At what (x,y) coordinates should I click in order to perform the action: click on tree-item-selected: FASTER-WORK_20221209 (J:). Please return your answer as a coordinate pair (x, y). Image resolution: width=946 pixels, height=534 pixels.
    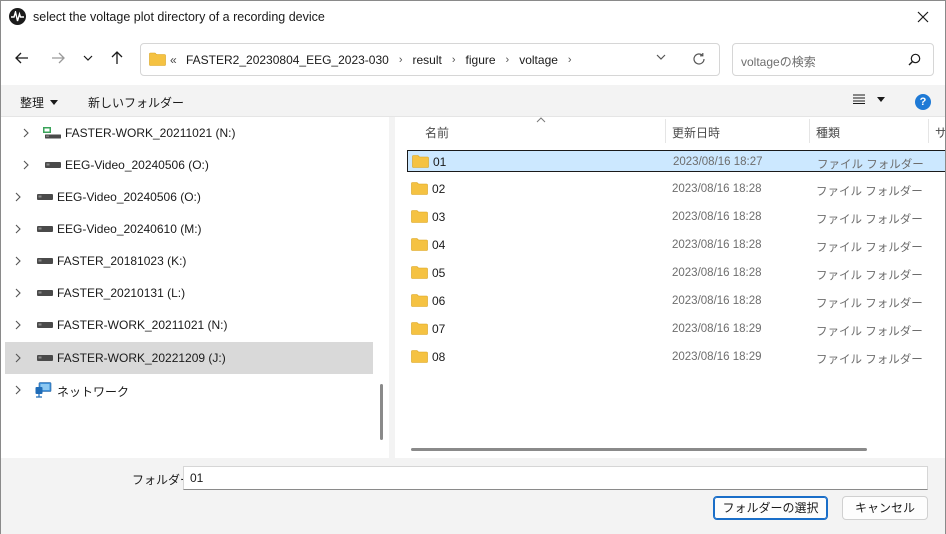
    Looking at the image, I should click on (189, 358).